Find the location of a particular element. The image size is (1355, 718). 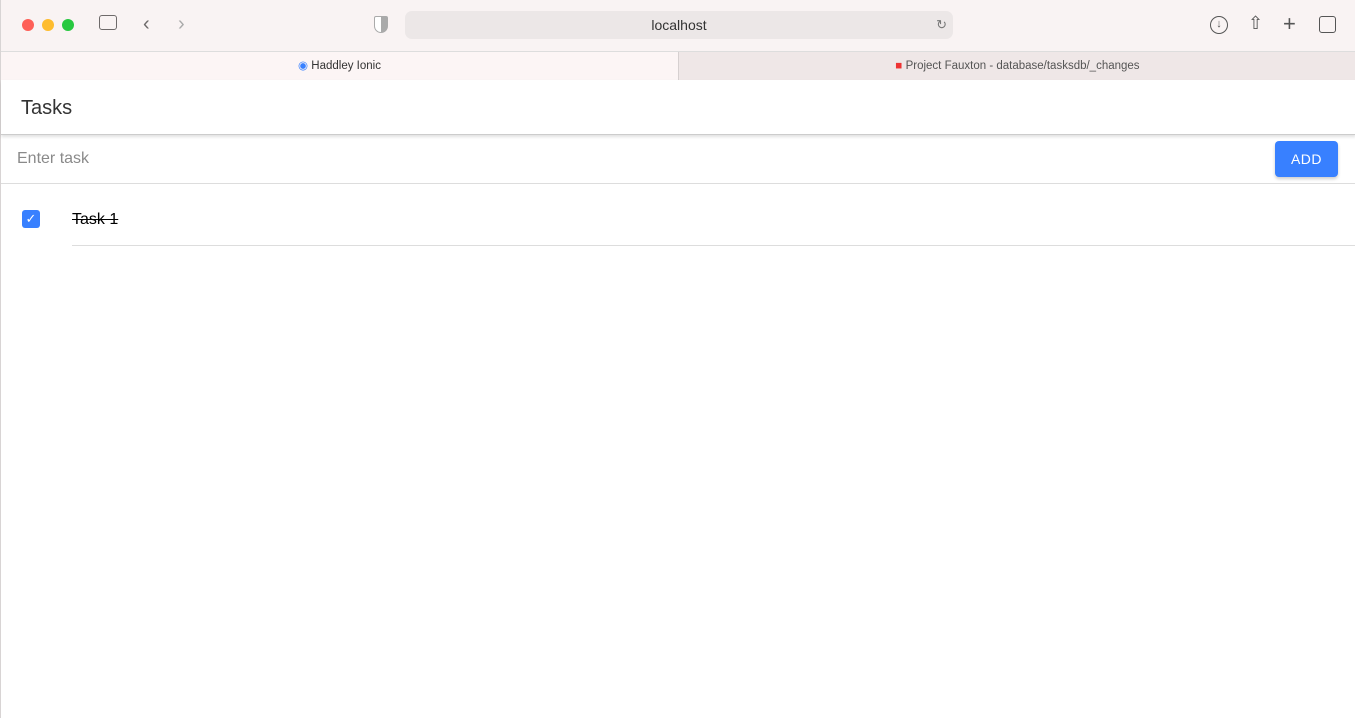

divider is located at coordinates (713, 245).